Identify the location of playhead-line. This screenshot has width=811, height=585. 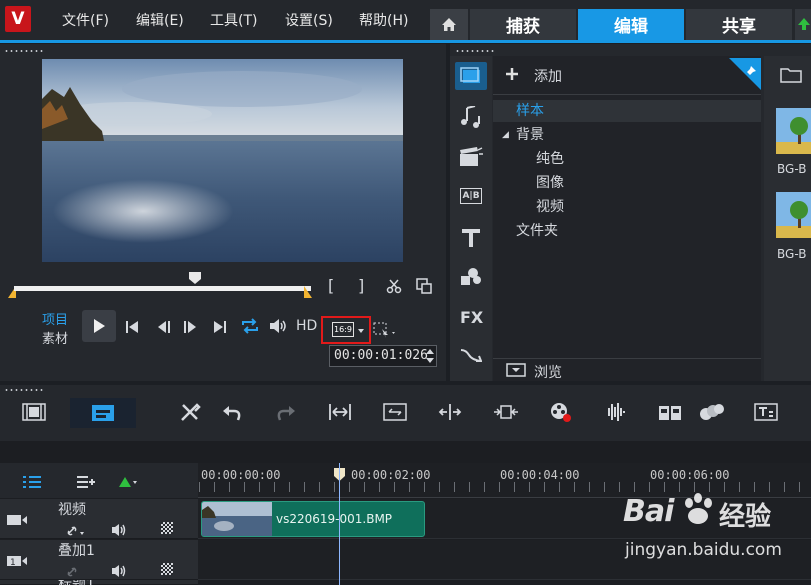
(339, 524).